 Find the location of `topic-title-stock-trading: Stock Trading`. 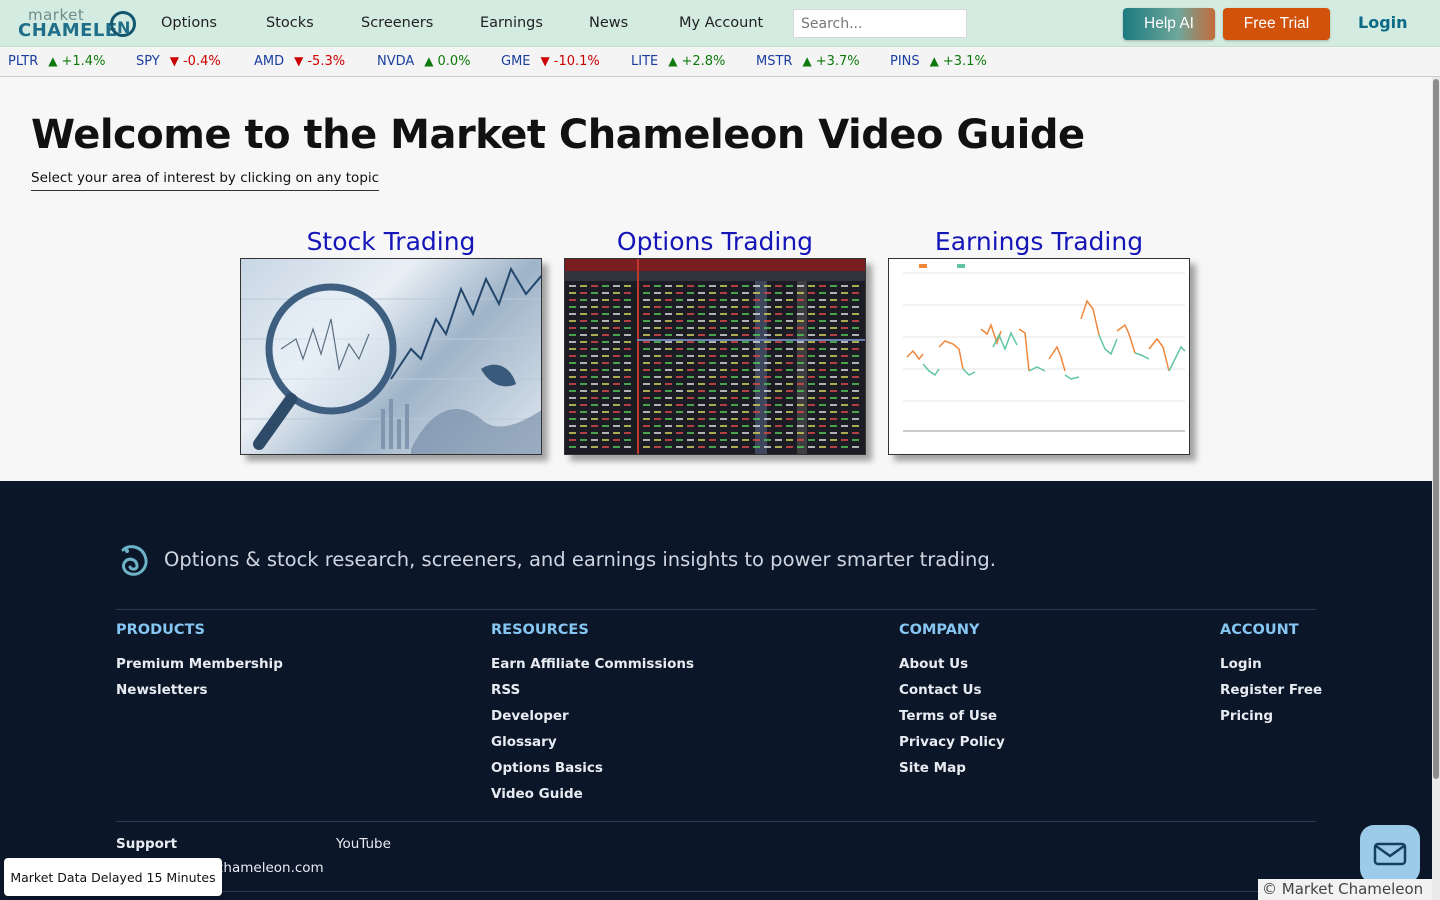

topic-title-stock-trading: Stock Trading is located at coordinates (391, 242).